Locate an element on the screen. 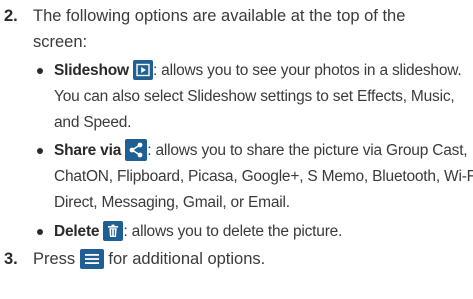 The height and width of the screenshot is (299, 473). slideshow-play-icon is located at coordinates (142, 70).